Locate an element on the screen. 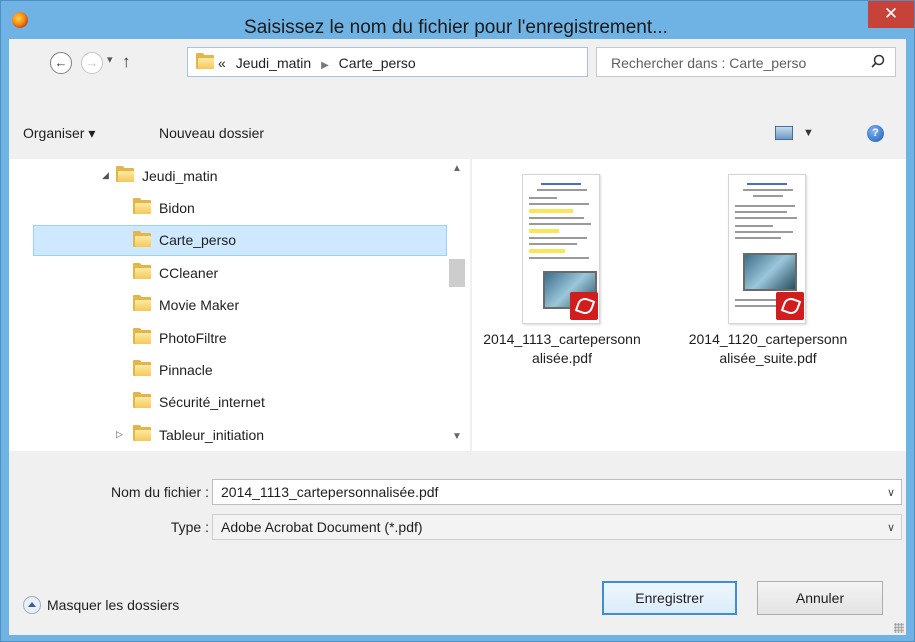 This screenshot has height=642, width=915. tree-item-label: Movie Maker is located at coordinates (199, 305).